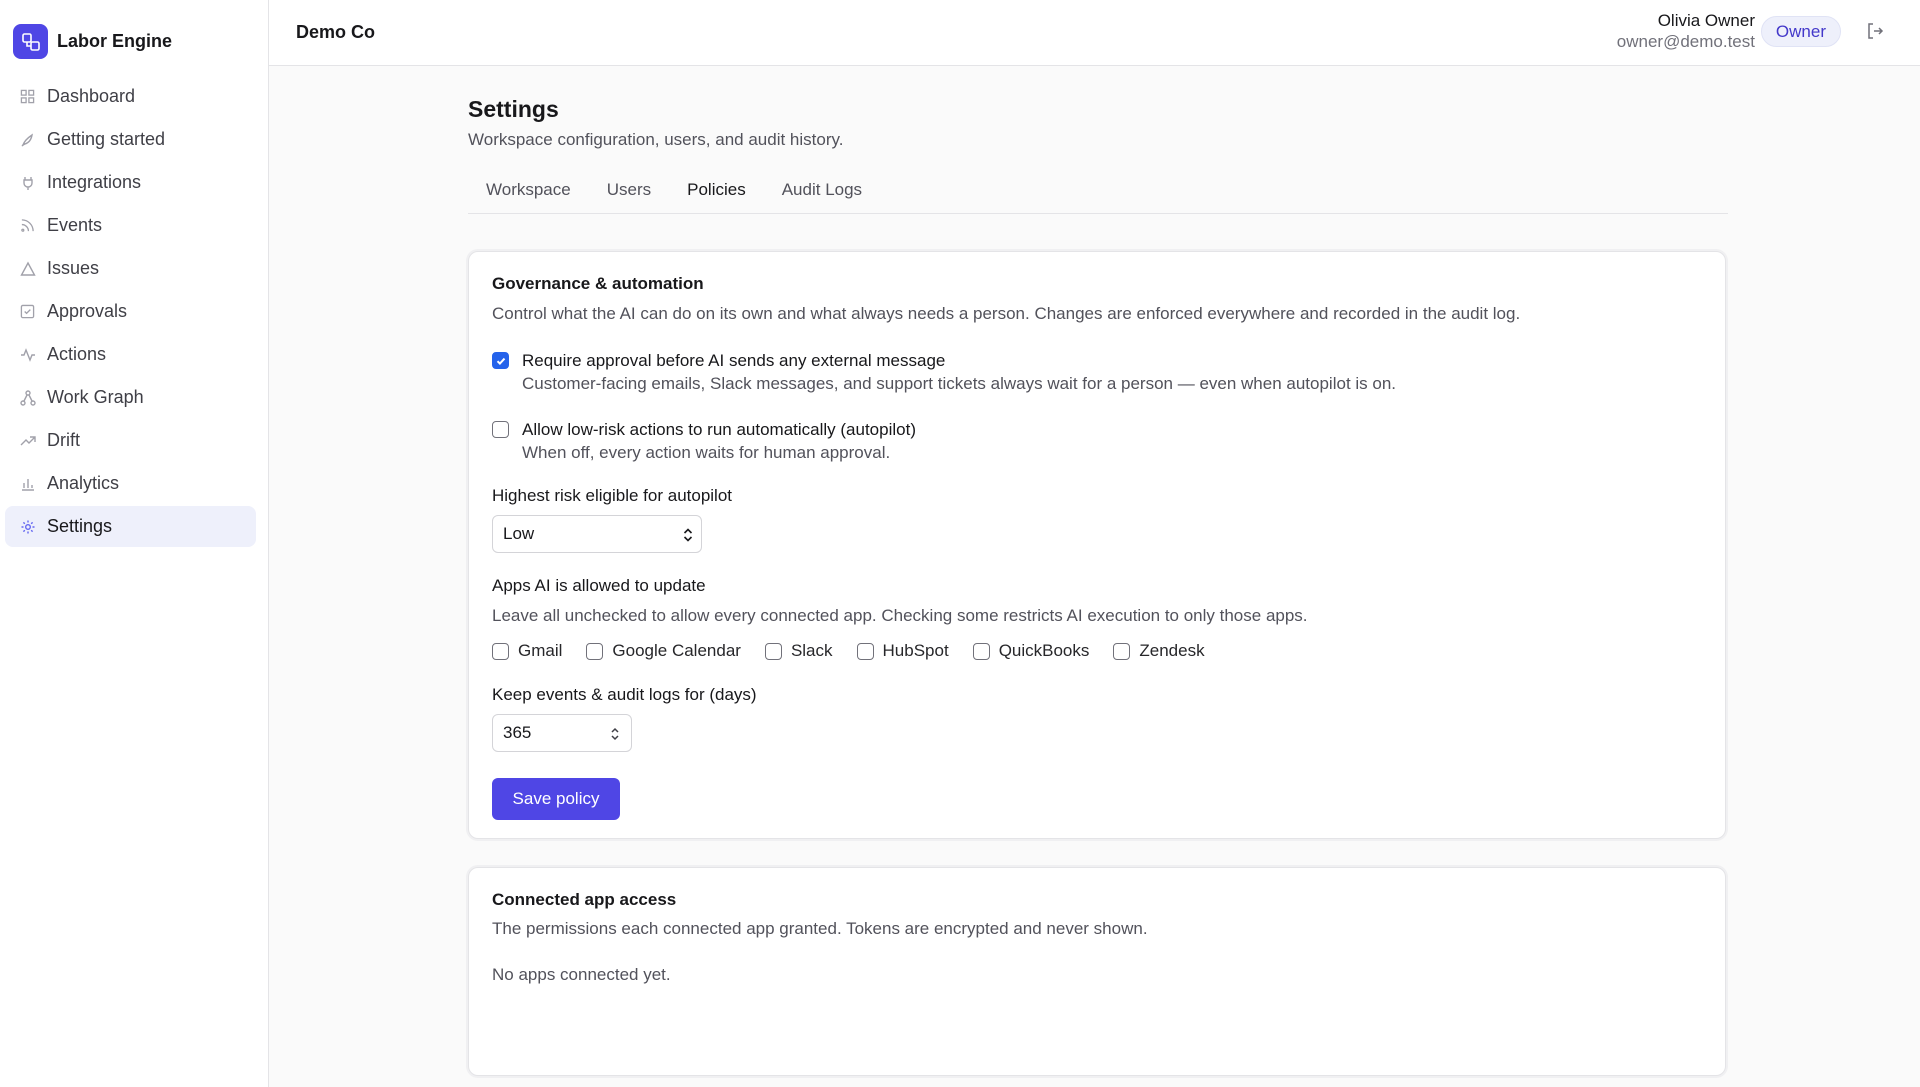 This screenshot has height=1087, width=1920. Describe the element at coordinates (27, 354) in the screenshot. I see `activity-icon` at that location.